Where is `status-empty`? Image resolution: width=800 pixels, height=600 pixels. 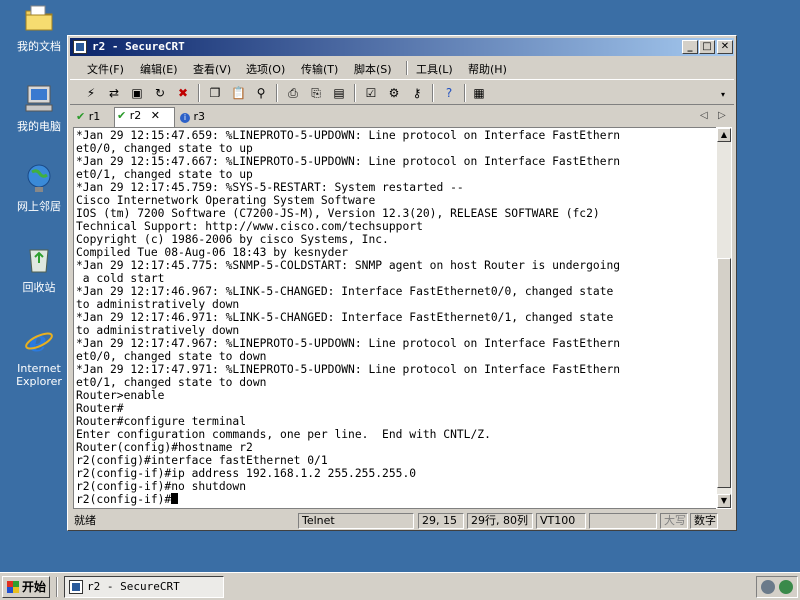 status-empty is located at coordinates (623, 521).